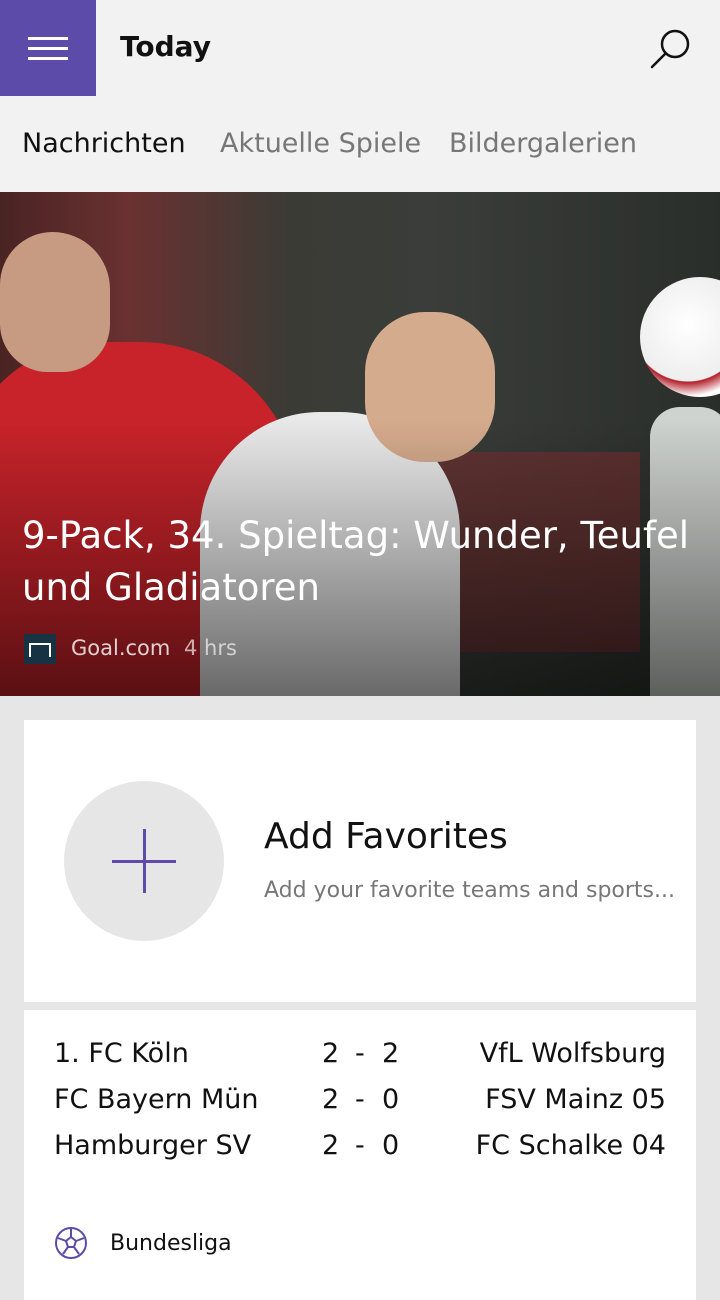 The image size is (720, 1300). Describe the element at coordinates (40, 649) in the screenshot. I see `goal-logo-icon` at that location.